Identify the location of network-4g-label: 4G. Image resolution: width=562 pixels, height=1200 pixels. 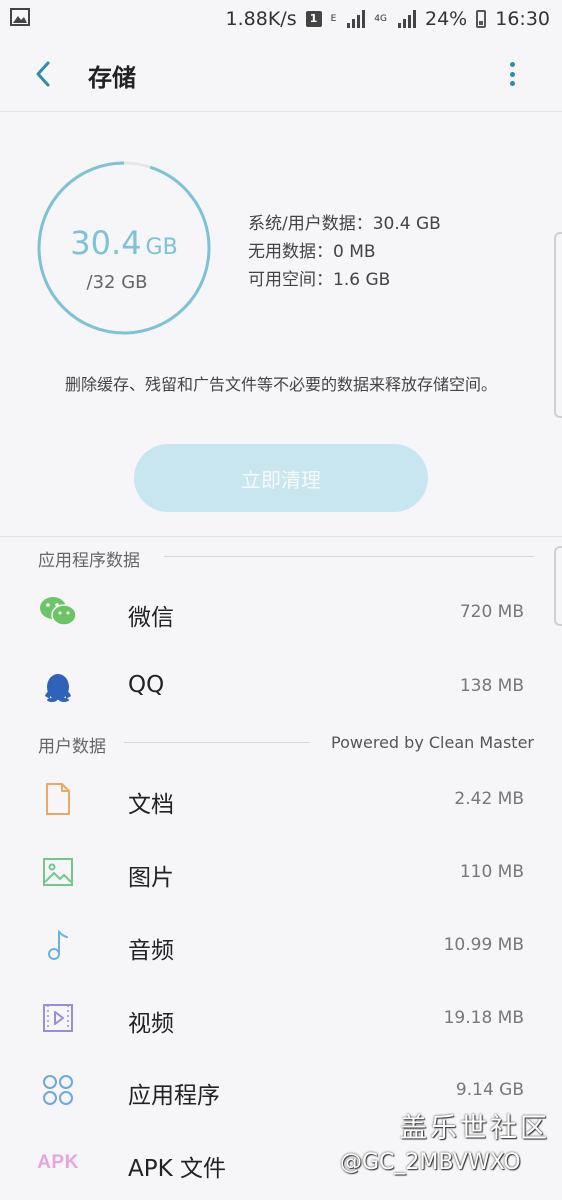
(380, 18).